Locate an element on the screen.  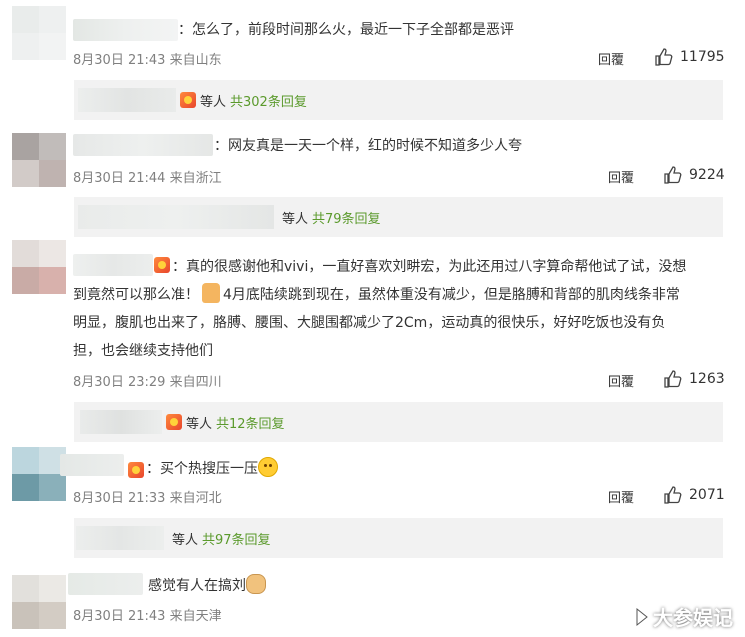
comment-location: 来自四川 is located at coordinates (195, 382).